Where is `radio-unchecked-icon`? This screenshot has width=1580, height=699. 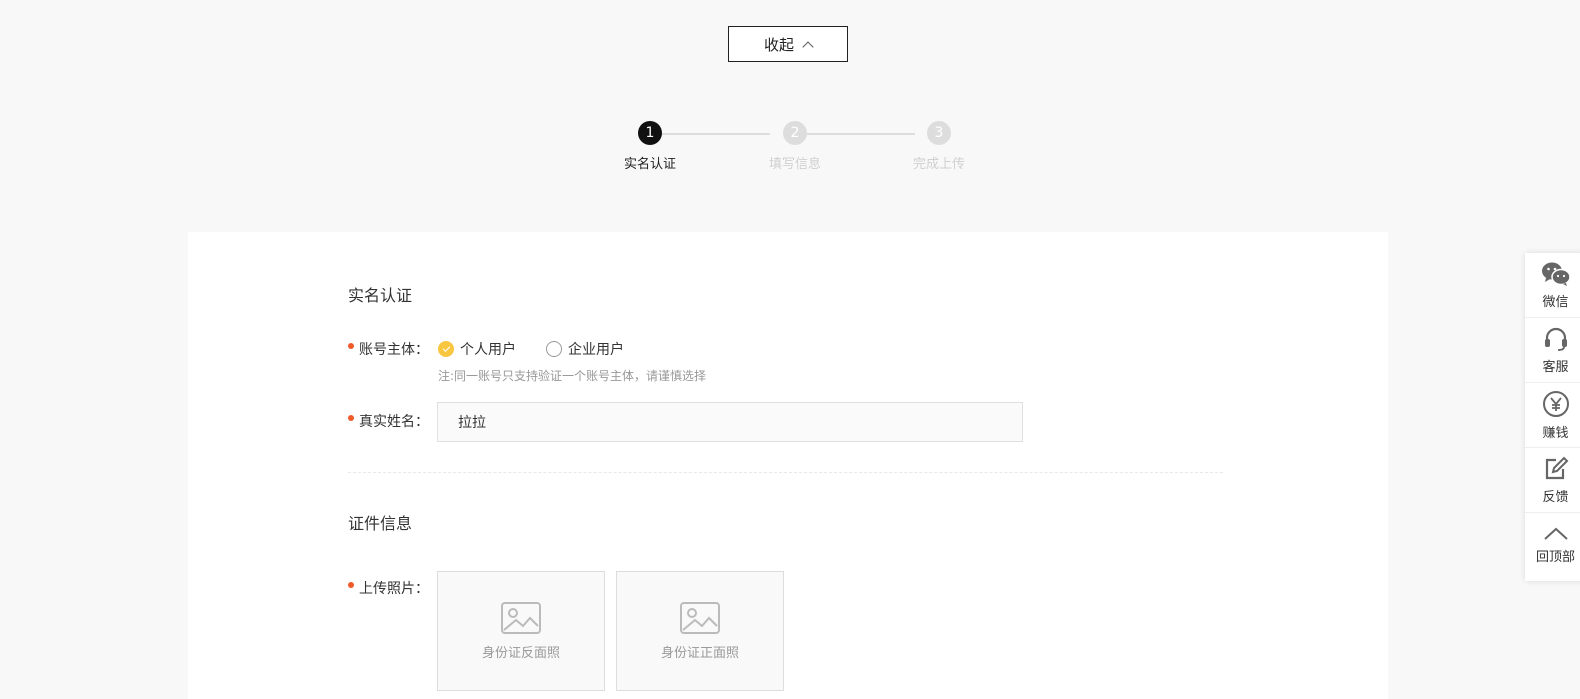 radio-unchecked-icon is located at coordinates (554, 349).